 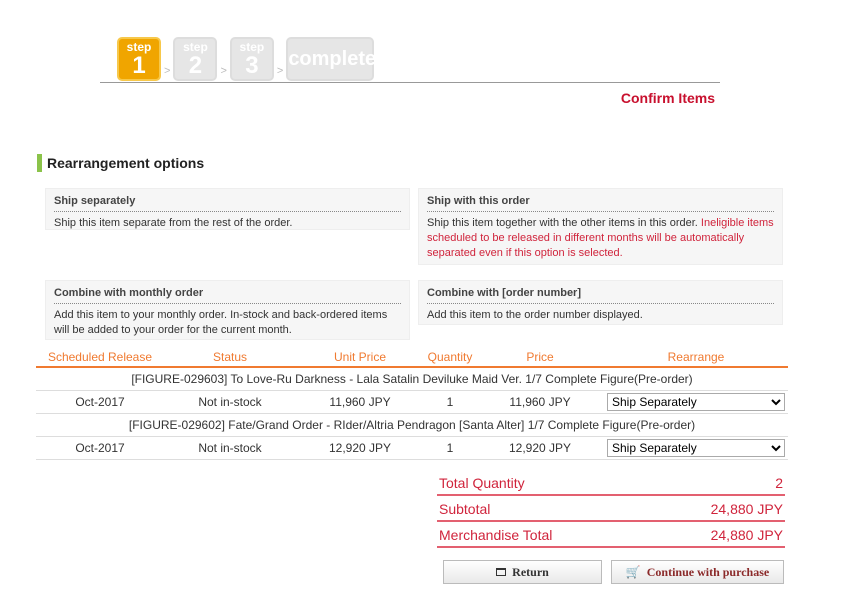 I want to click on col-scheduled-release: Scheduled Release, so click(x=100, y=357).